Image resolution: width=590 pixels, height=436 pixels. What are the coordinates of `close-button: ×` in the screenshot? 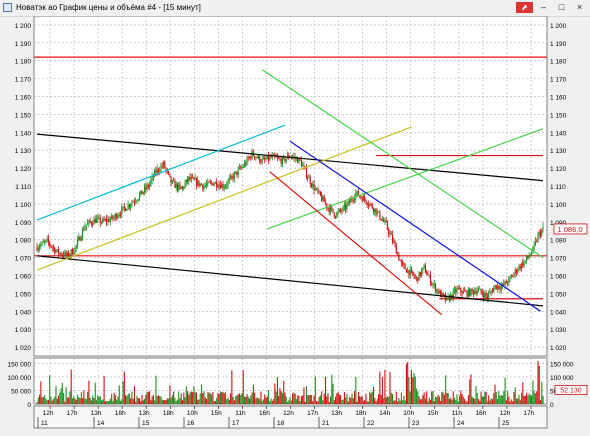 It's located at (579, 7).